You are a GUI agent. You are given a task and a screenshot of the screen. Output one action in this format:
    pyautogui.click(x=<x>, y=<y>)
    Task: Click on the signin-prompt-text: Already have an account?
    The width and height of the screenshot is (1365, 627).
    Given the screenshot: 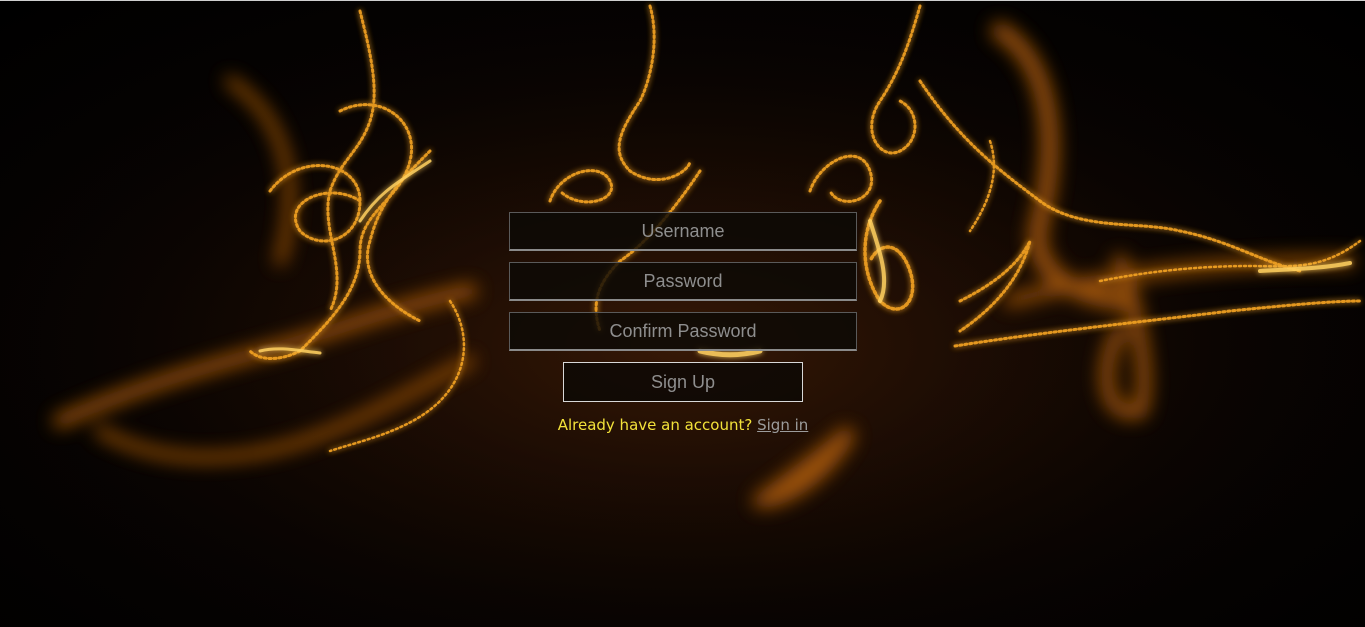 What is the action you would take?
    pyautogui.click(x=655, y=425)
    